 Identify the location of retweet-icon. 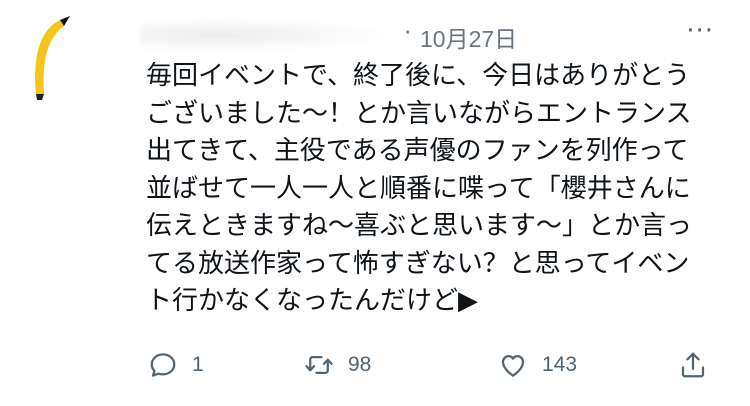
(319, 365).